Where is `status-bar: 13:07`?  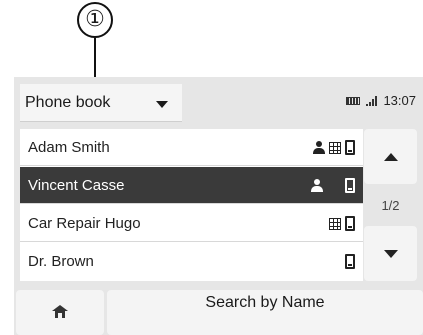
status-bar: 13:07 is located at coordinates (381, 100).